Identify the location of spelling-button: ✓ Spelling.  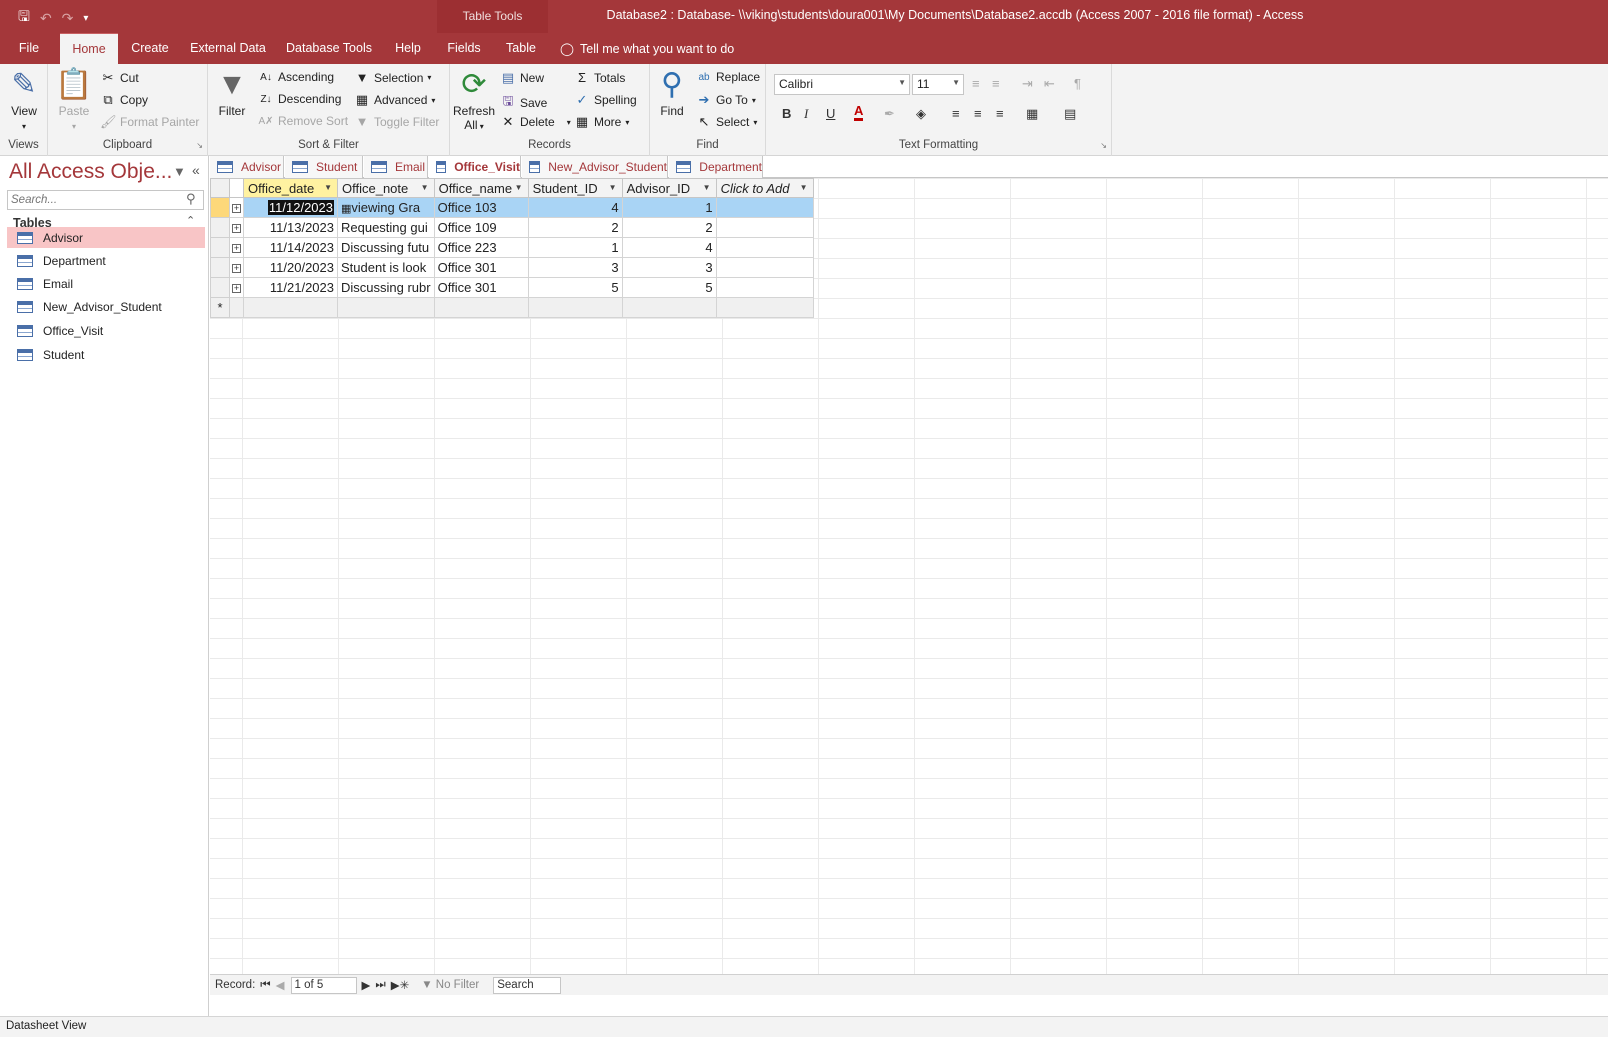
(605, 100).